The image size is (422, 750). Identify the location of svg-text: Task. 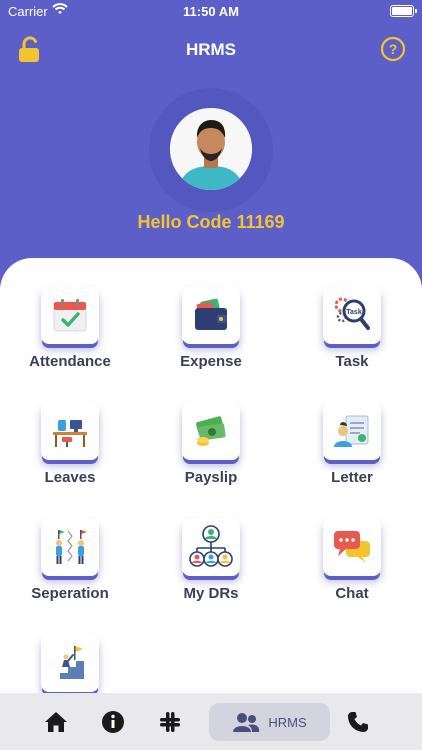
(354, 312).